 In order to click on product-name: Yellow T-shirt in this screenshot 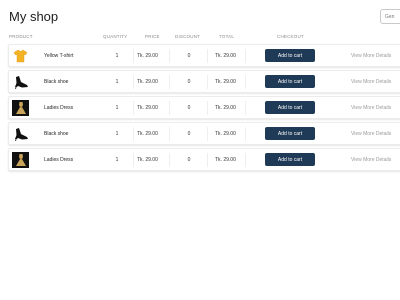, I will do `click(59, 55)`.